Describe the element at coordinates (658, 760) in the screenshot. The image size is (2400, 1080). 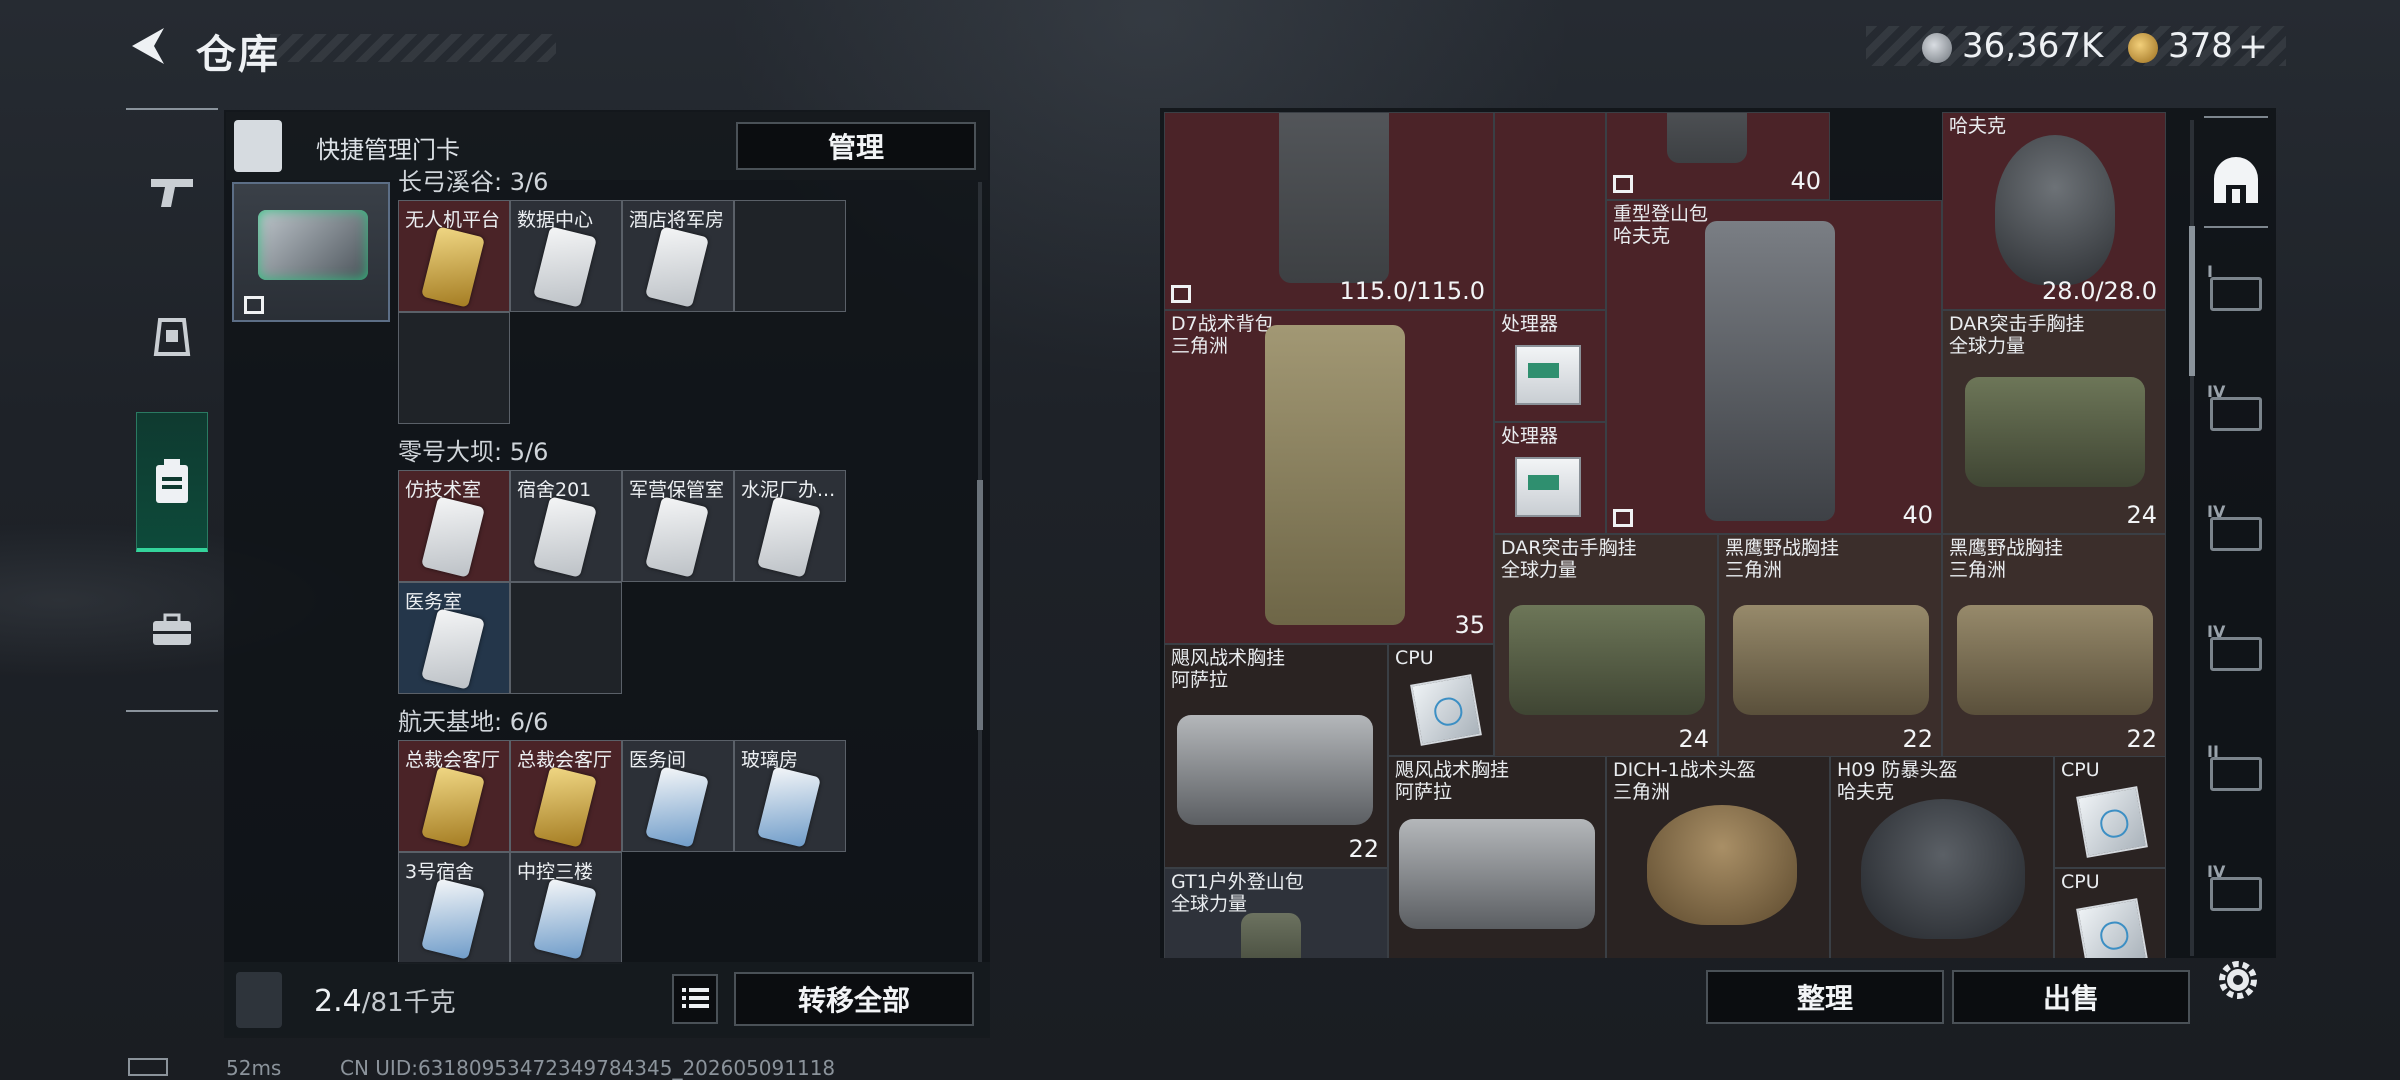
I see `keycard-label: 医务间` at that location.